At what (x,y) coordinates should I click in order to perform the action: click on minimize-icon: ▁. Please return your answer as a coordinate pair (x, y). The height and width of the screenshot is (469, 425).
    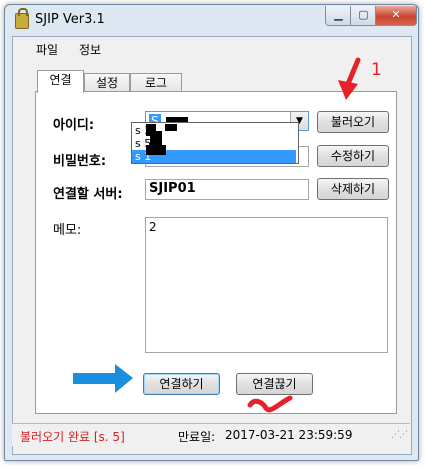
    Looking at the image, I should click on (338, 14).